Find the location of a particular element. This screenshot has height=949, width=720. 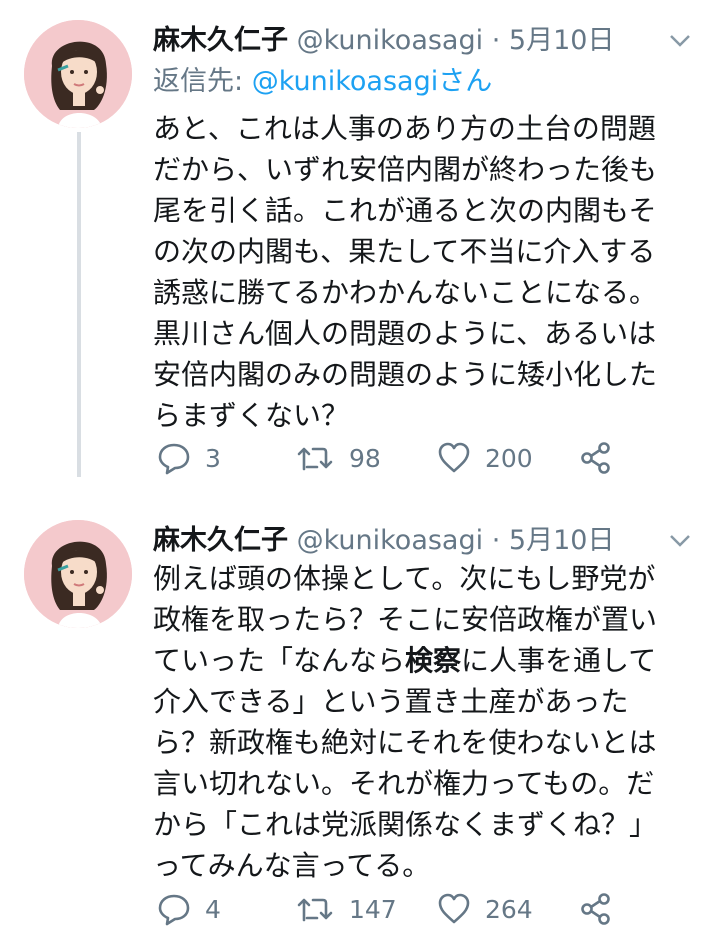

like-button: 264 is located at coordinates (485, 909).